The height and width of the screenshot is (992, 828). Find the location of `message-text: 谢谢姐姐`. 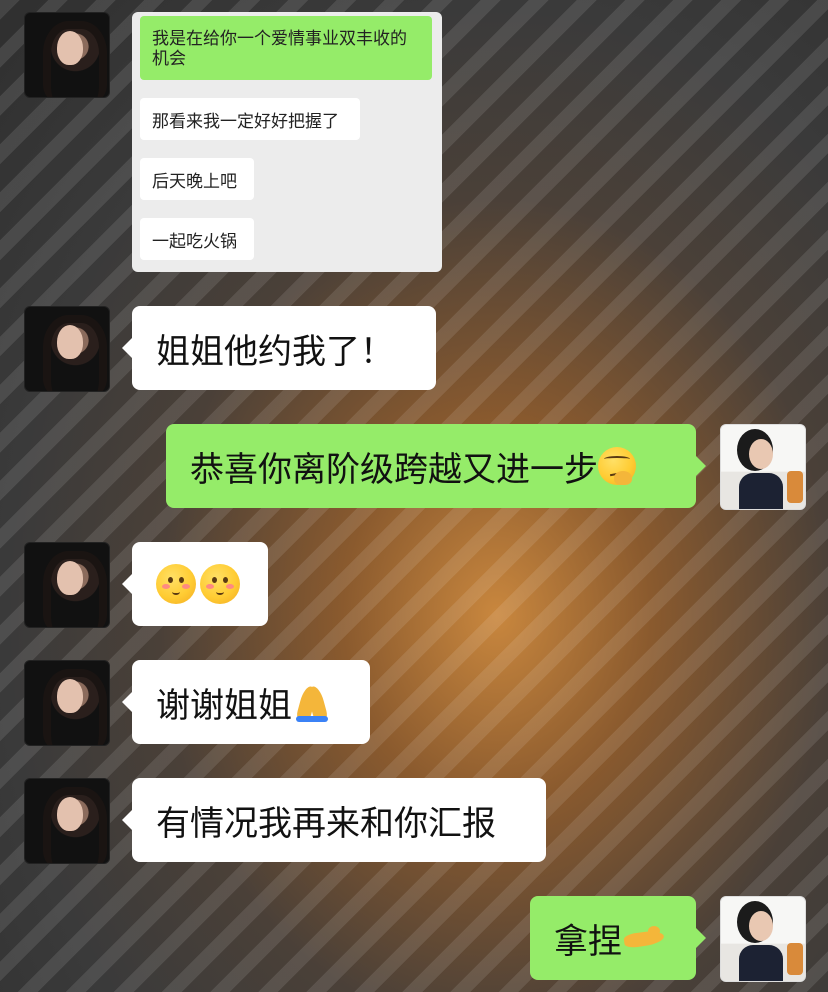

message-text: 谢谢姐姐 is located at coordinates (224, 705).